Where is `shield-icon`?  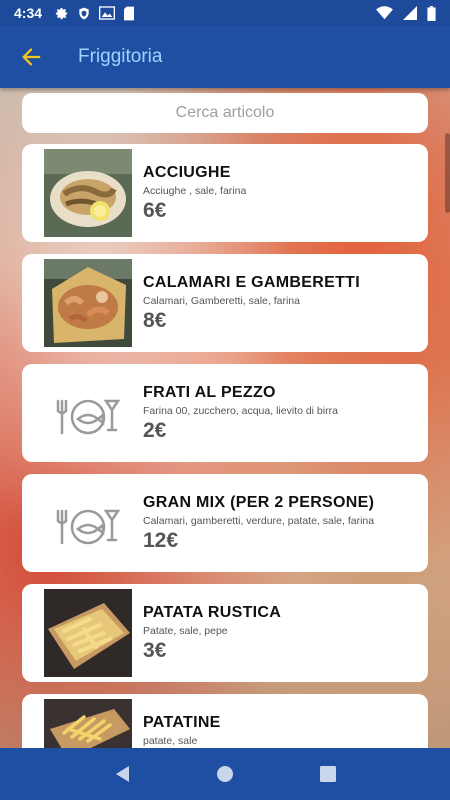 shield-icon is located at coordinates (84, 13).